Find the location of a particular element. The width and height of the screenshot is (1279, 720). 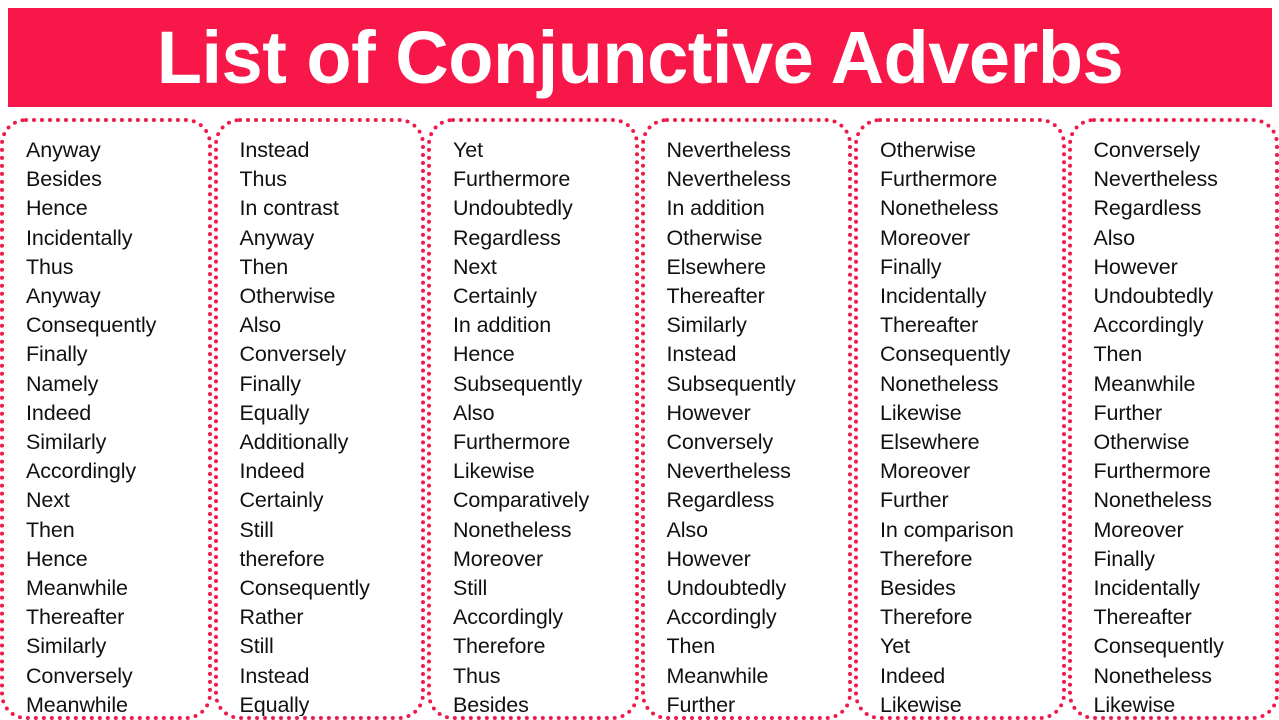

list-item: Additionally is located at coordinates (294, 442).